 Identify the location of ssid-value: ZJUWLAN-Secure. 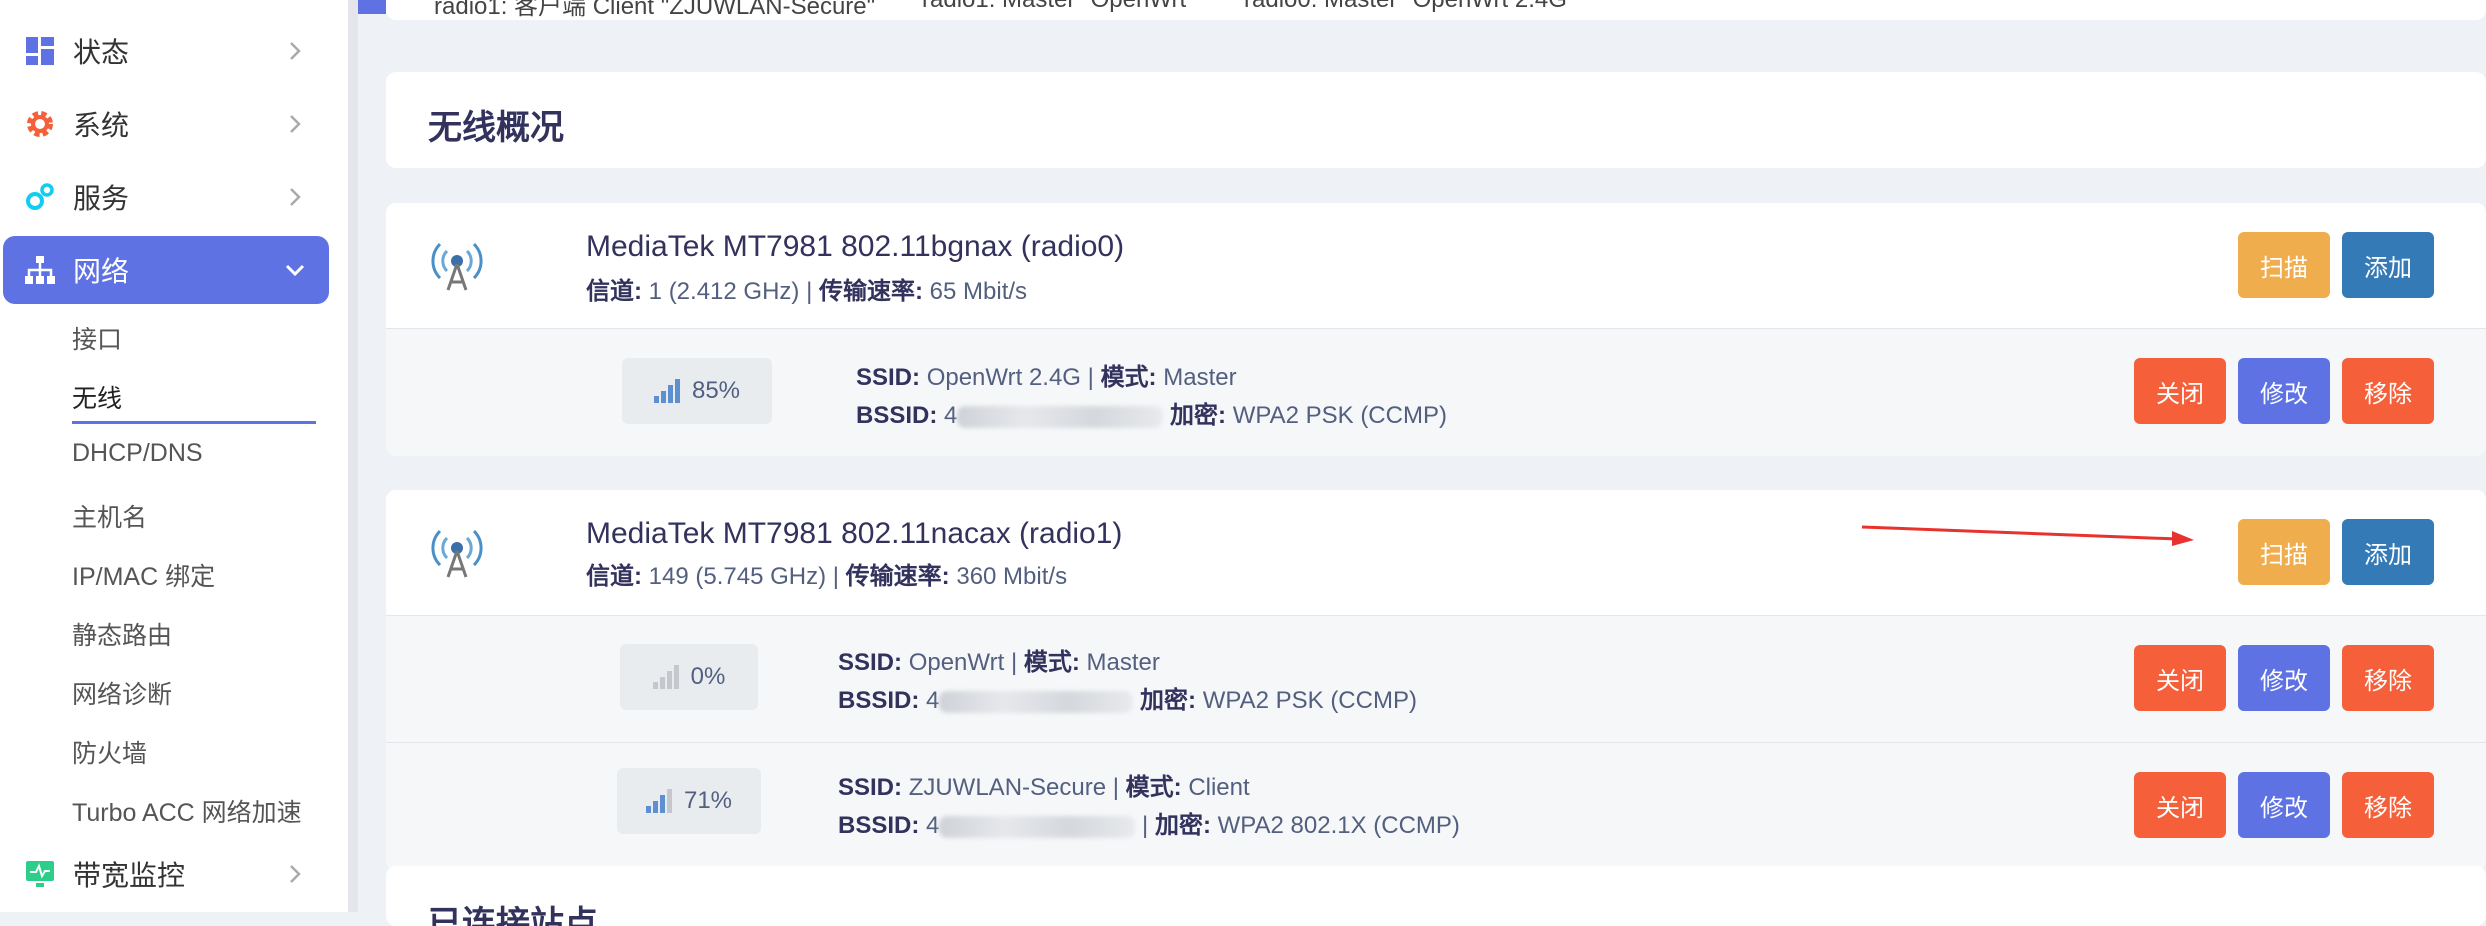
(1007, 787).